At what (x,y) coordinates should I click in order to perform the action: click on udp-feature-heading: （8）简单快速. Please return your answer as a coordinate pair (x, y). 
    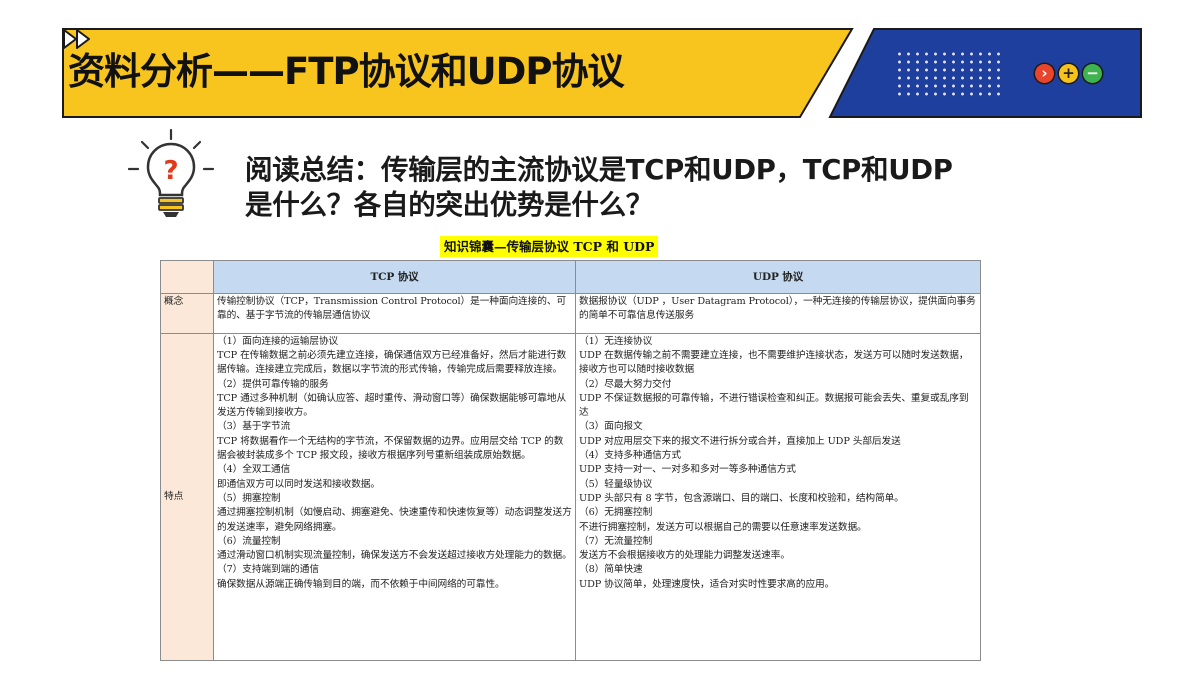
    Looking at the image, I should click on (611, 570).